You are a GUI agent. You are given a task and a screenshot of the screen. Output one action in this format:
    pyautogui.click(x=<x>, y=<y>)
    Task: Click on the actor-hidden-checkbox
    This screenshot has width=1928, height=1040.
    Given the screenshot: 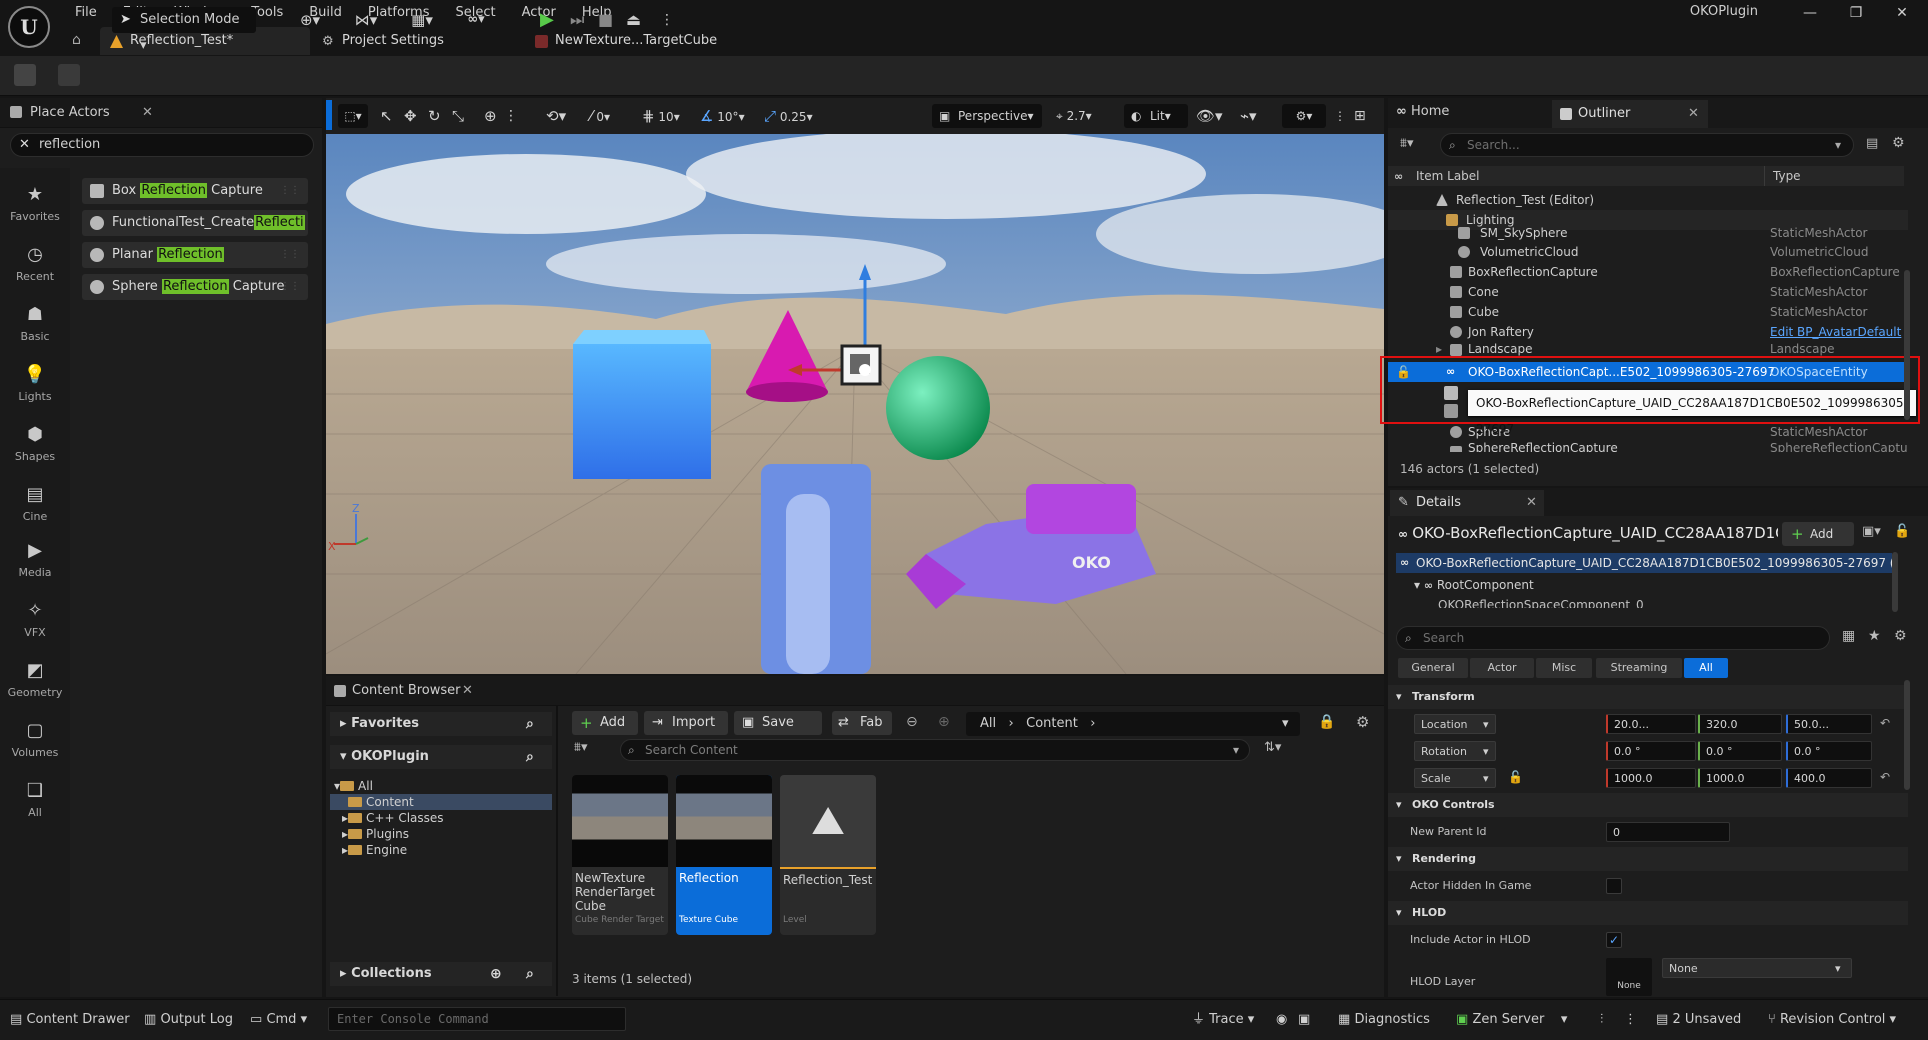 What is the action you would take?
    pyautogui.click(x=1614, y=886)
    